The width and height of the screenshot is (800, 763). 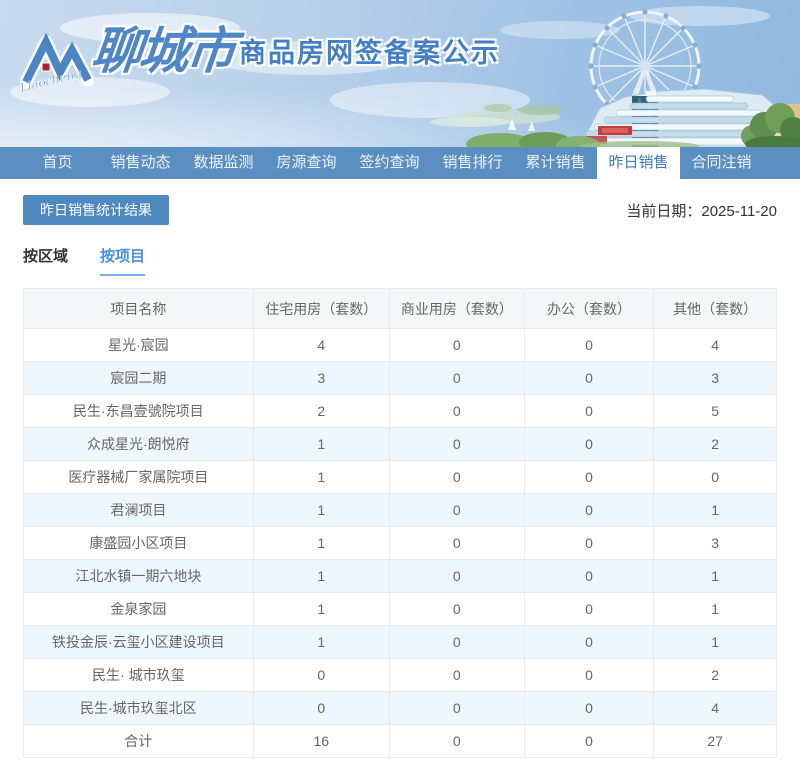 What do you see at coordinates (57, 163) in the screenshot?
I see `nav-item-0: 首页` at bounding box center [57, 163].